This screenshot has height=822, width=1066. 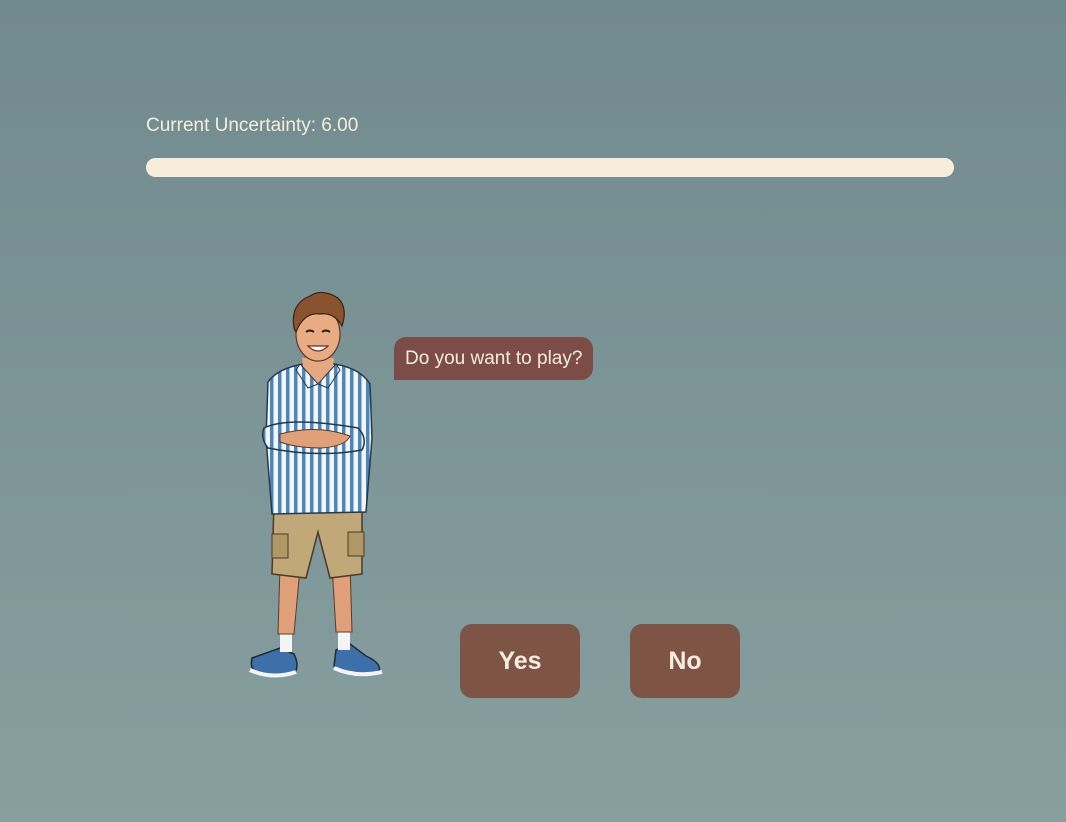 I want to click on no-button: No, so click(x=685, y=661).